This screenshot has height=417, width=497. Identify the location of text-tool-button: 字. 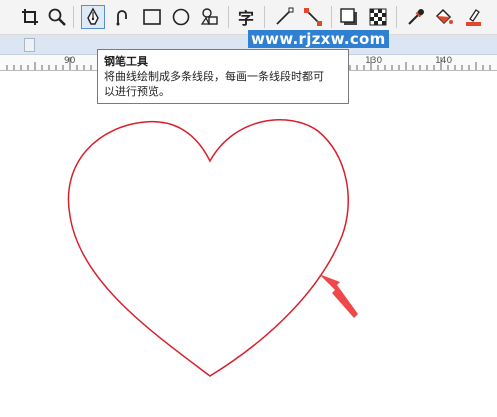
(246, 17).